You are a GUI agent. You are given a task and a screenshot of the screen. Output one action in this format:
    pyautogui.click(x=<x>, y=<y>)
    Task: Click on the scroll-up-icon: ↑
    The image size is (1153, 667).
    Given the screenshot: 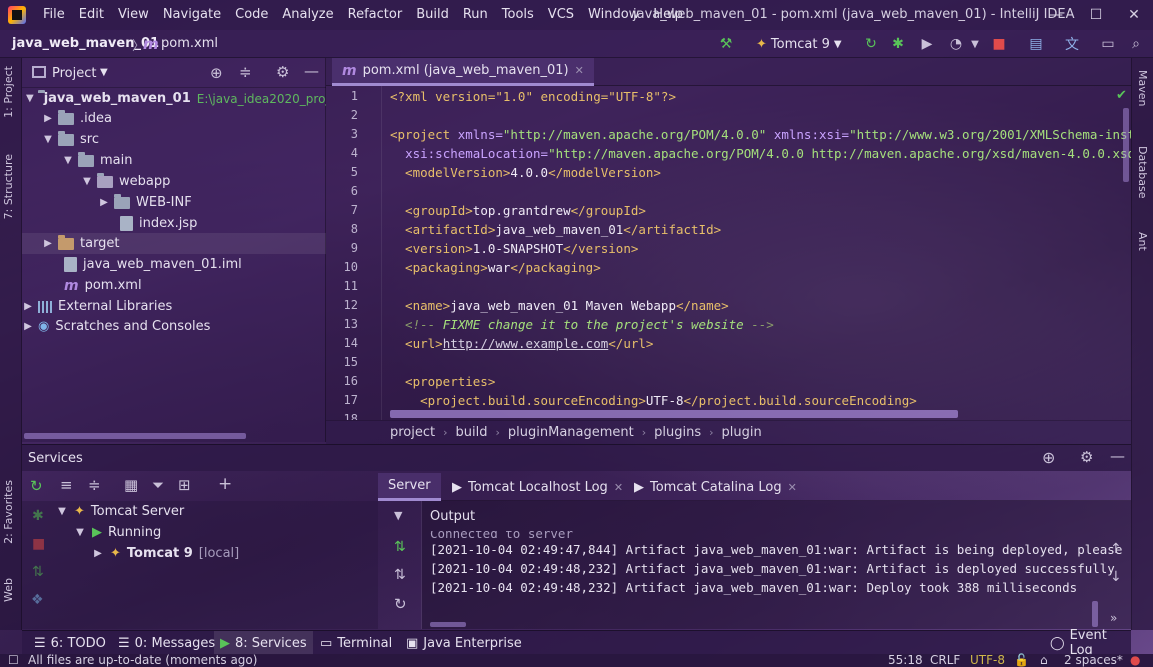 What is the action you would take?
    pyautogui.click(x=1116, y=549)
    